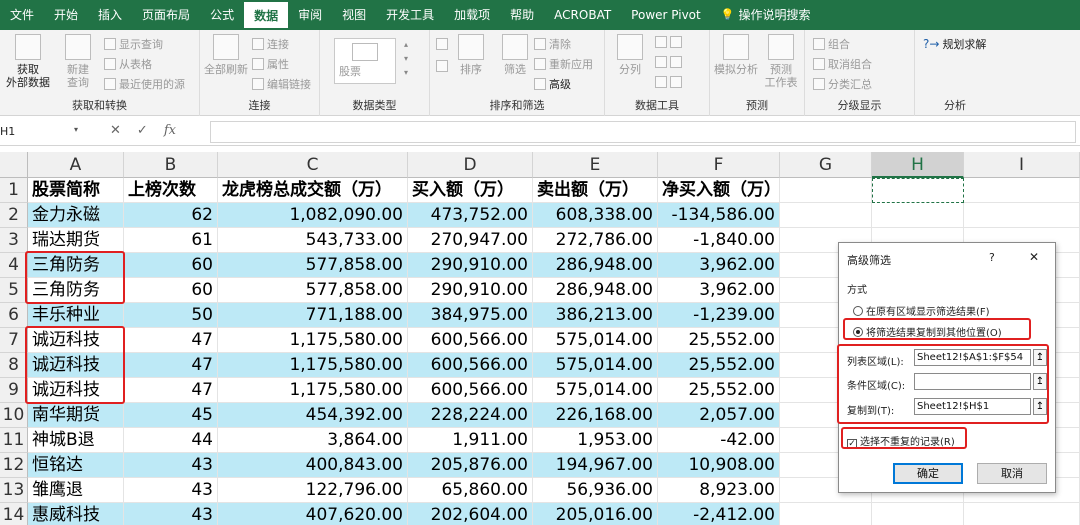 The height and width of the screenshot is (525, 1080). What do you see at coordinates (270, 64) in the screenshot?
I see `properties-button: 属性` at bounding box center [270, 64].